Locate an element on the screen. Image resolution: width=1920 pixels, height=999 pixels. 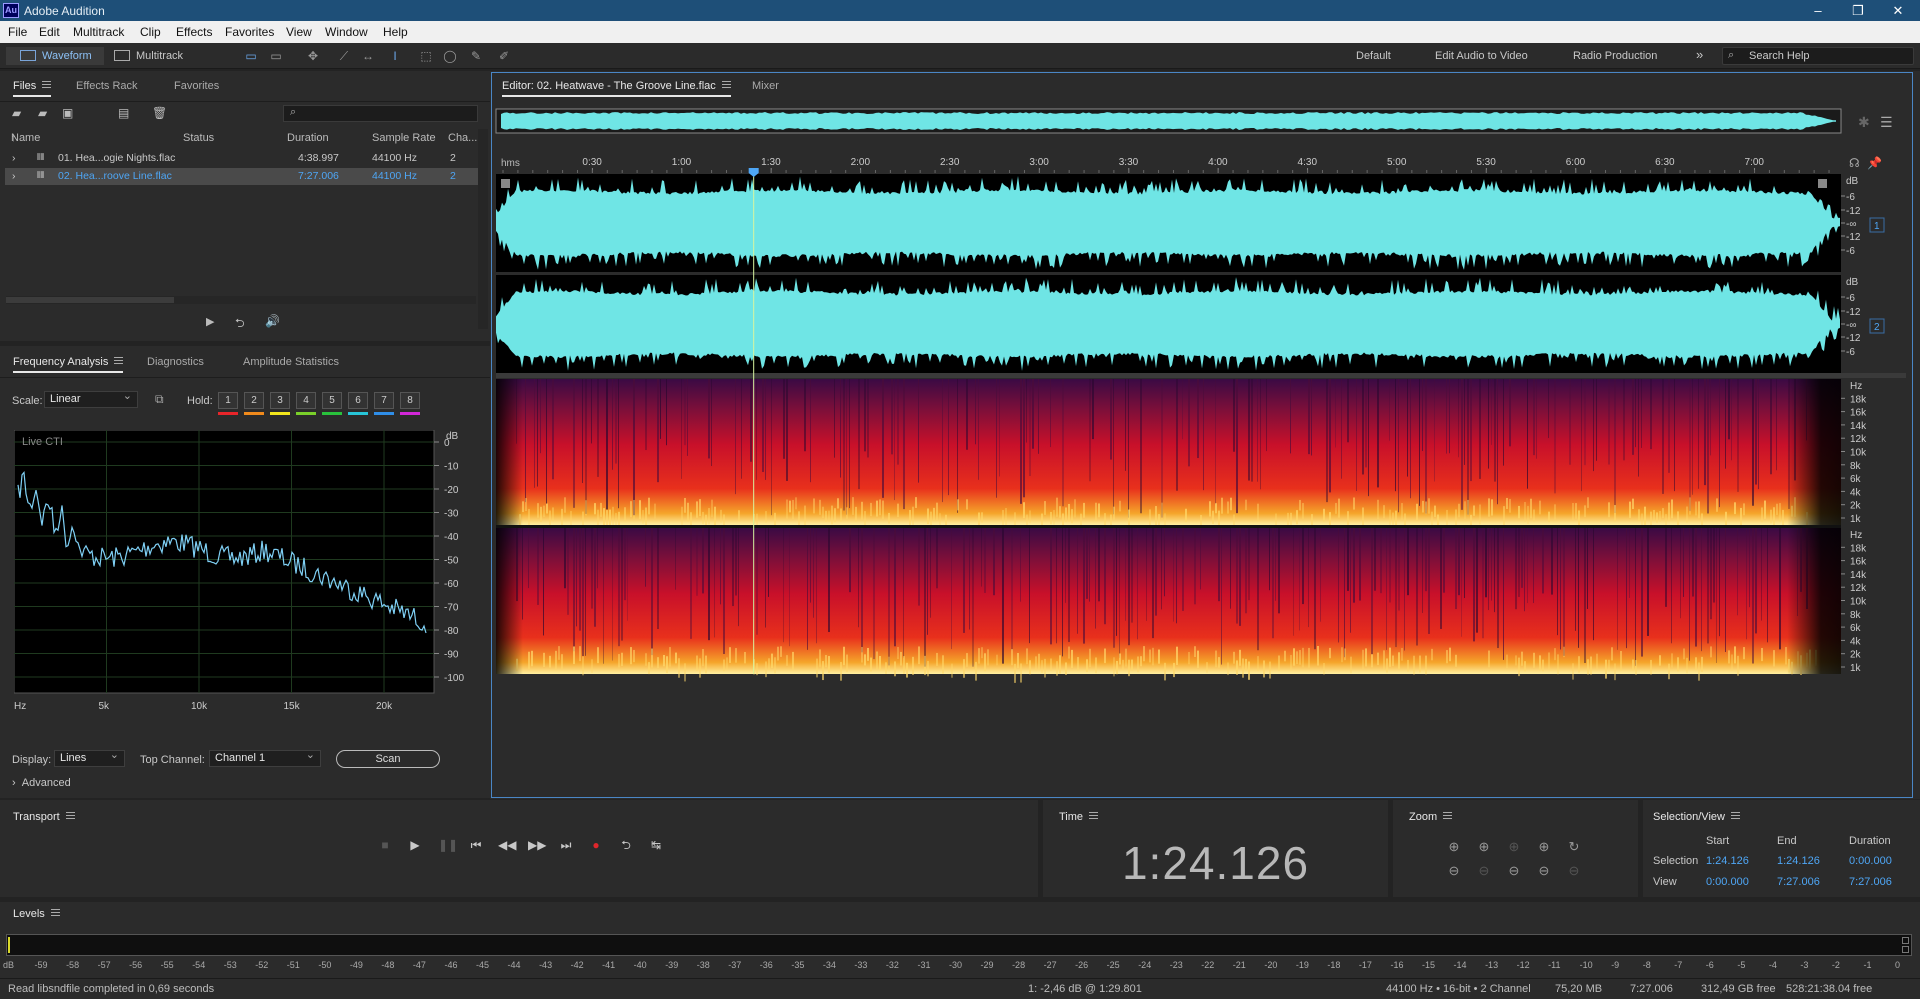
loop-preview-icon: ⮌ is located at coordinates (240, 324).